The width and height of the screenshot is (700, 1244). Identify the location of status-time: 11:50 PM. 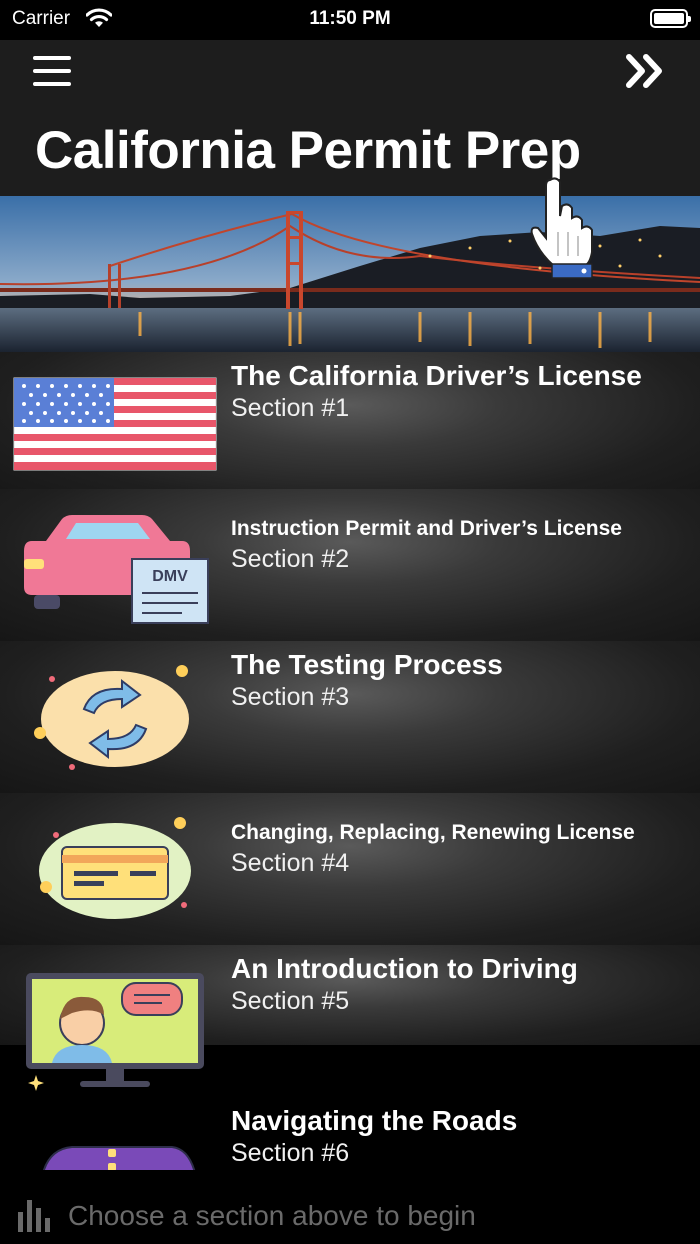
(350, 18).